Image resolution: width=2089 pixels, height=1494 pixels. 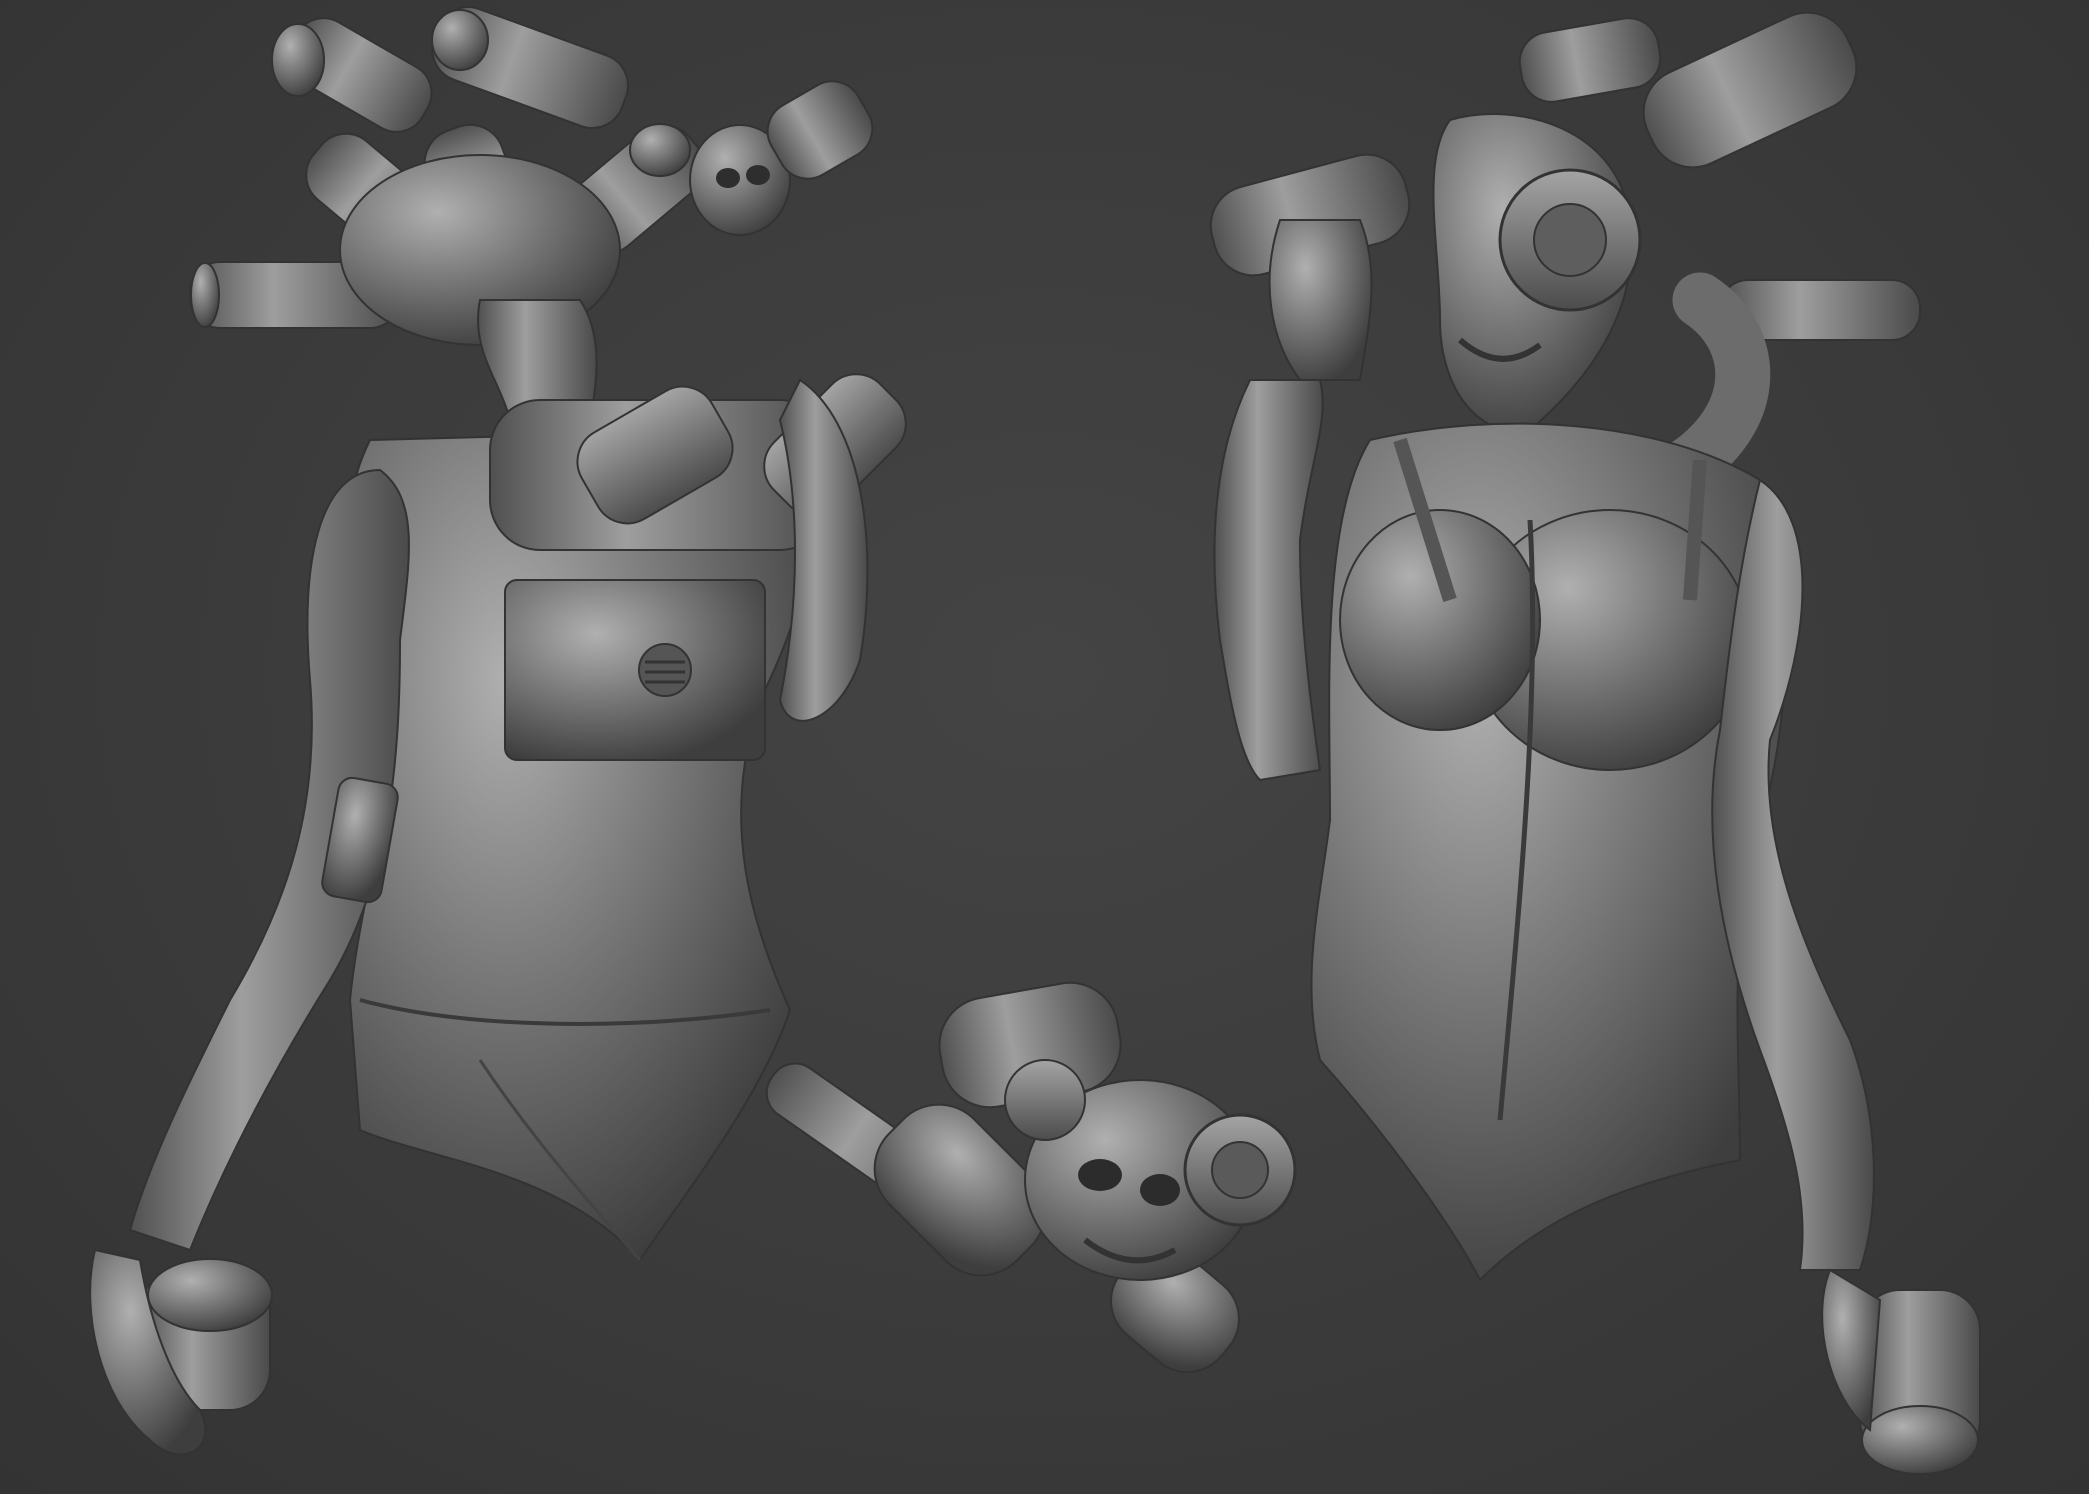 What do you see at coordinates (1320, 300) in the screenshot?
I see `raised-hand` at bounding box center [1320, 300].